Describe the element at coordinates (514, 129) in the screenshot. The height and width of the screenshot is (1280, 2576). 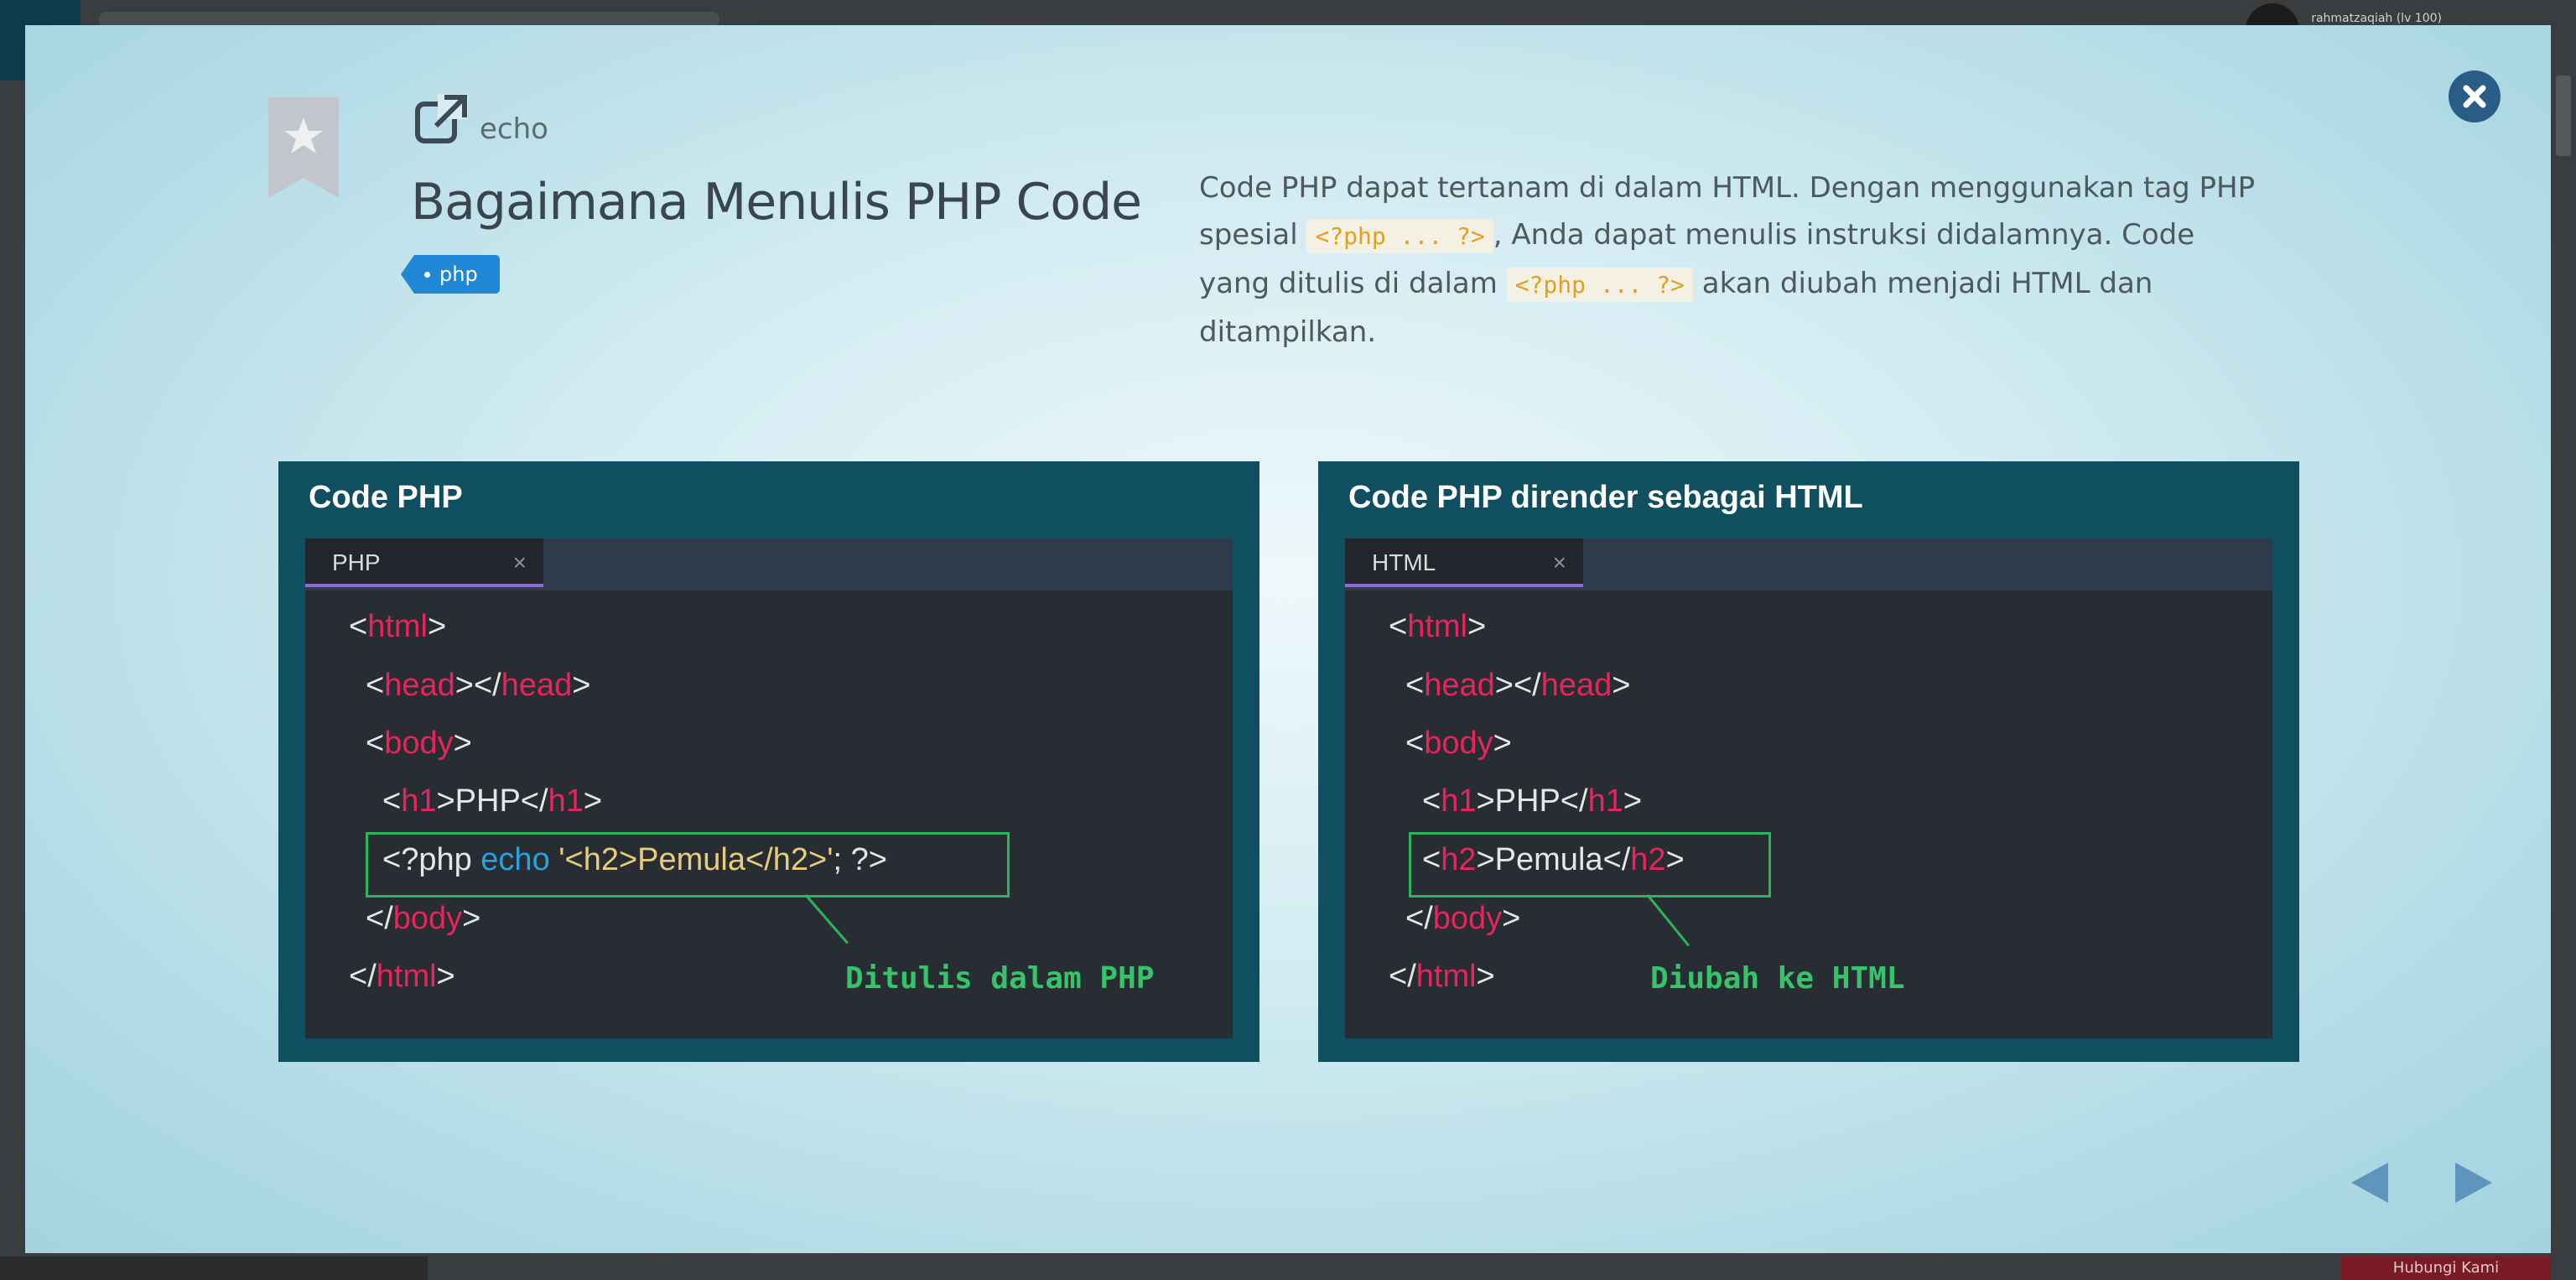
I see `category-label: echo` at that location.